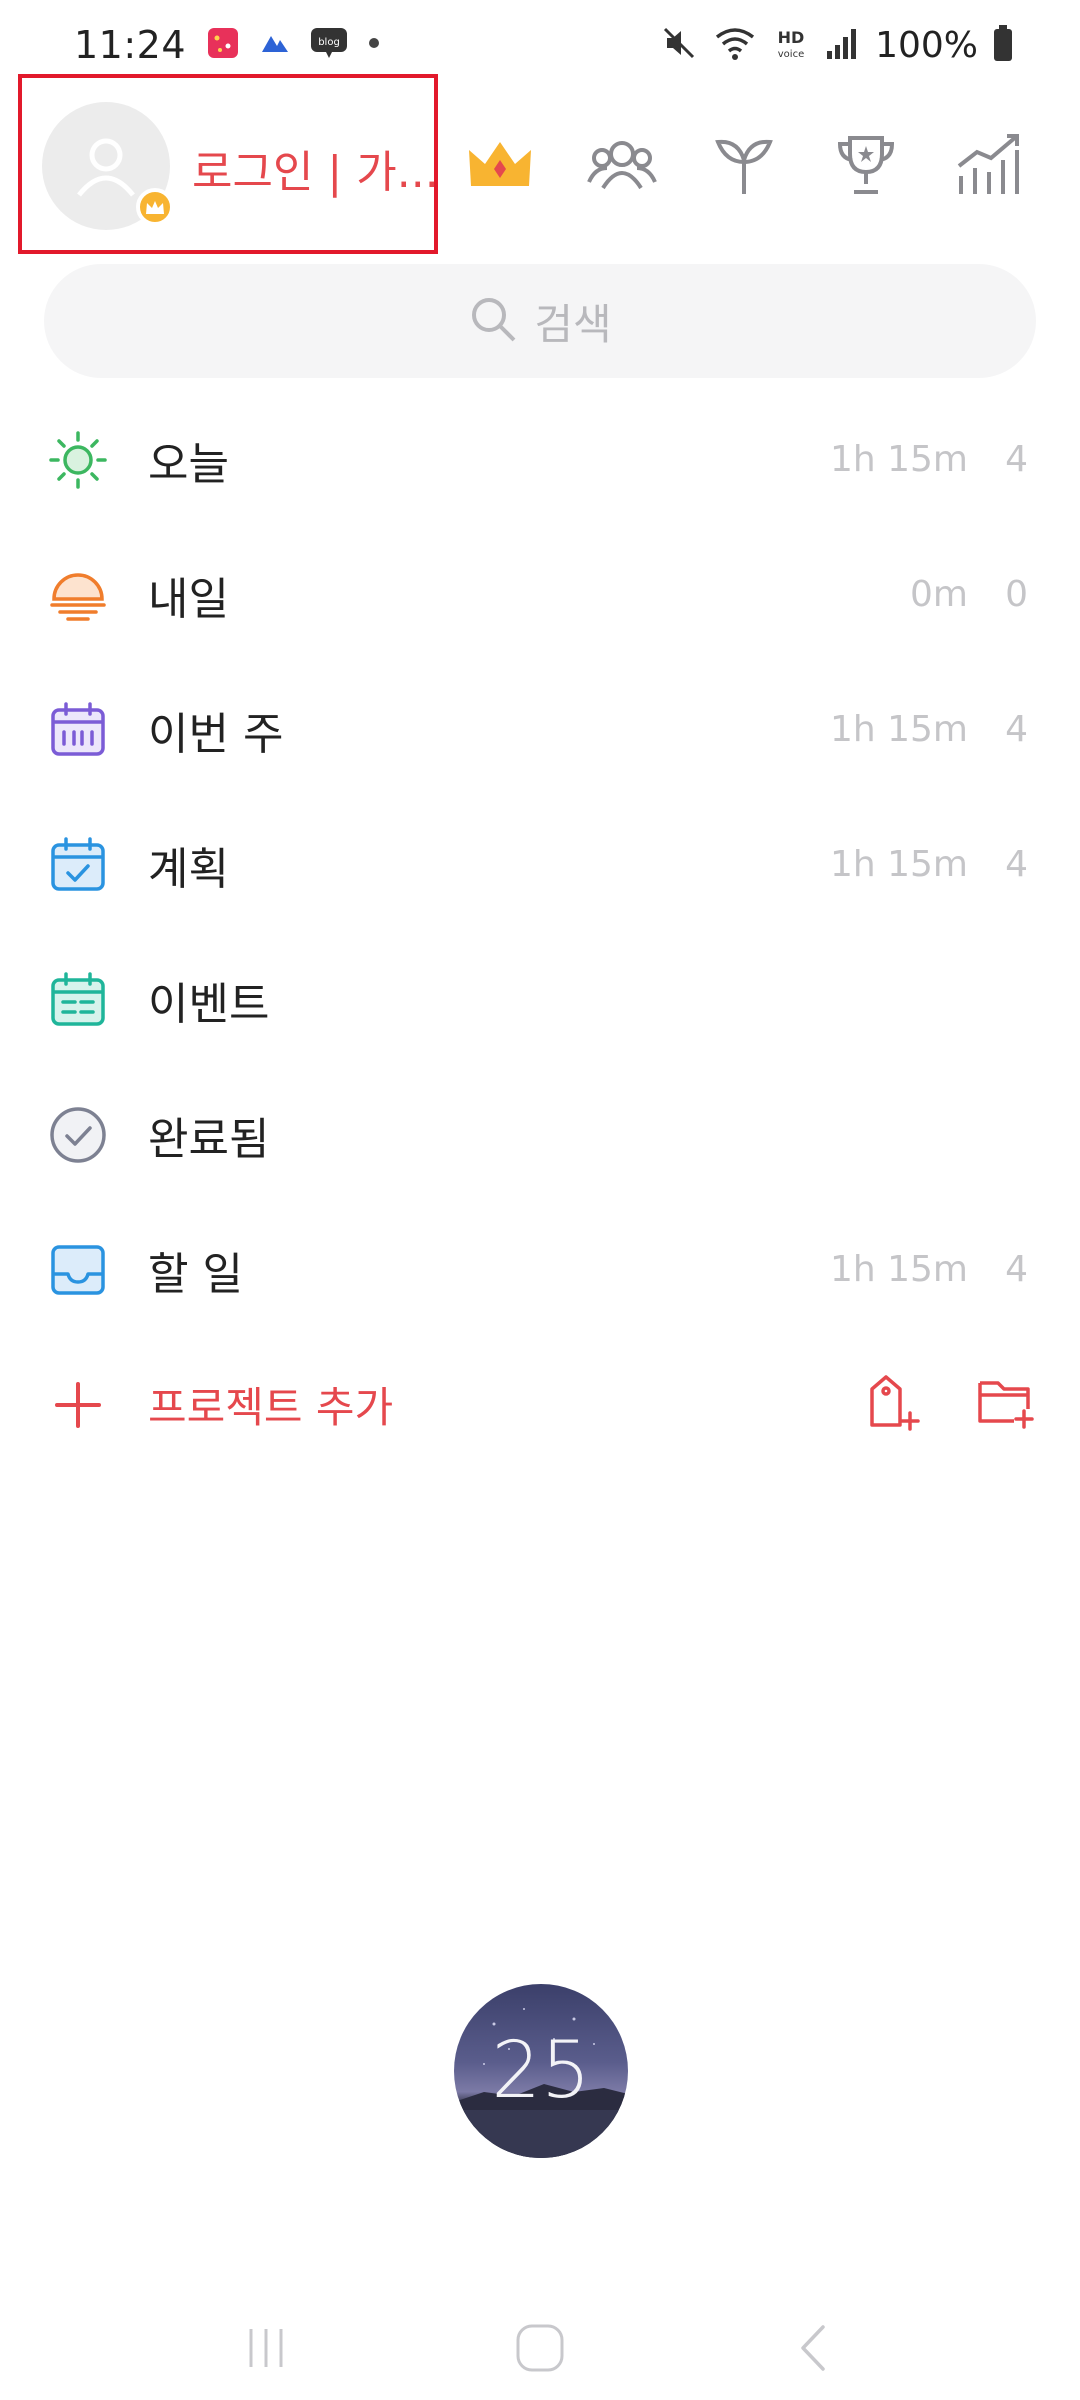  Describe the element at coordinates (894, 1405) in the screenshot. I see `add-tag-icon` at that location.